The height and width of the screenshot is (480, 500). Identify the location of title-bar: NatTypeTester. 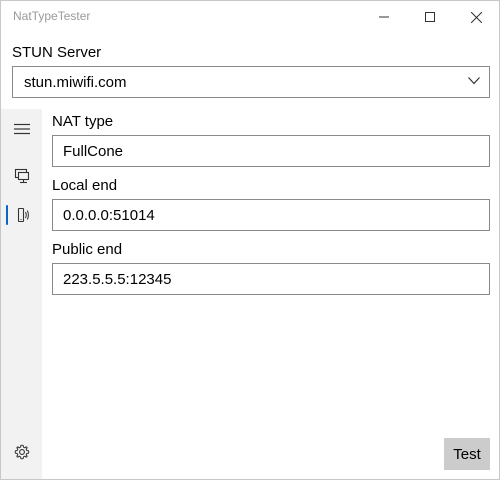
(250, 17).